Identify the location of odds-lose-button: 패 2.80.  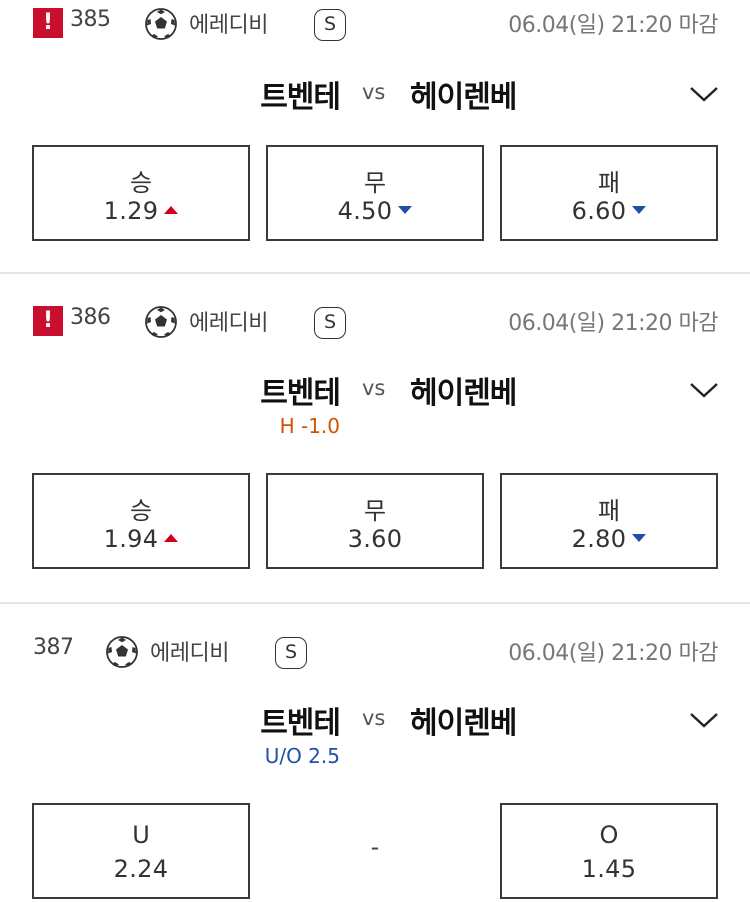
(609, 521).